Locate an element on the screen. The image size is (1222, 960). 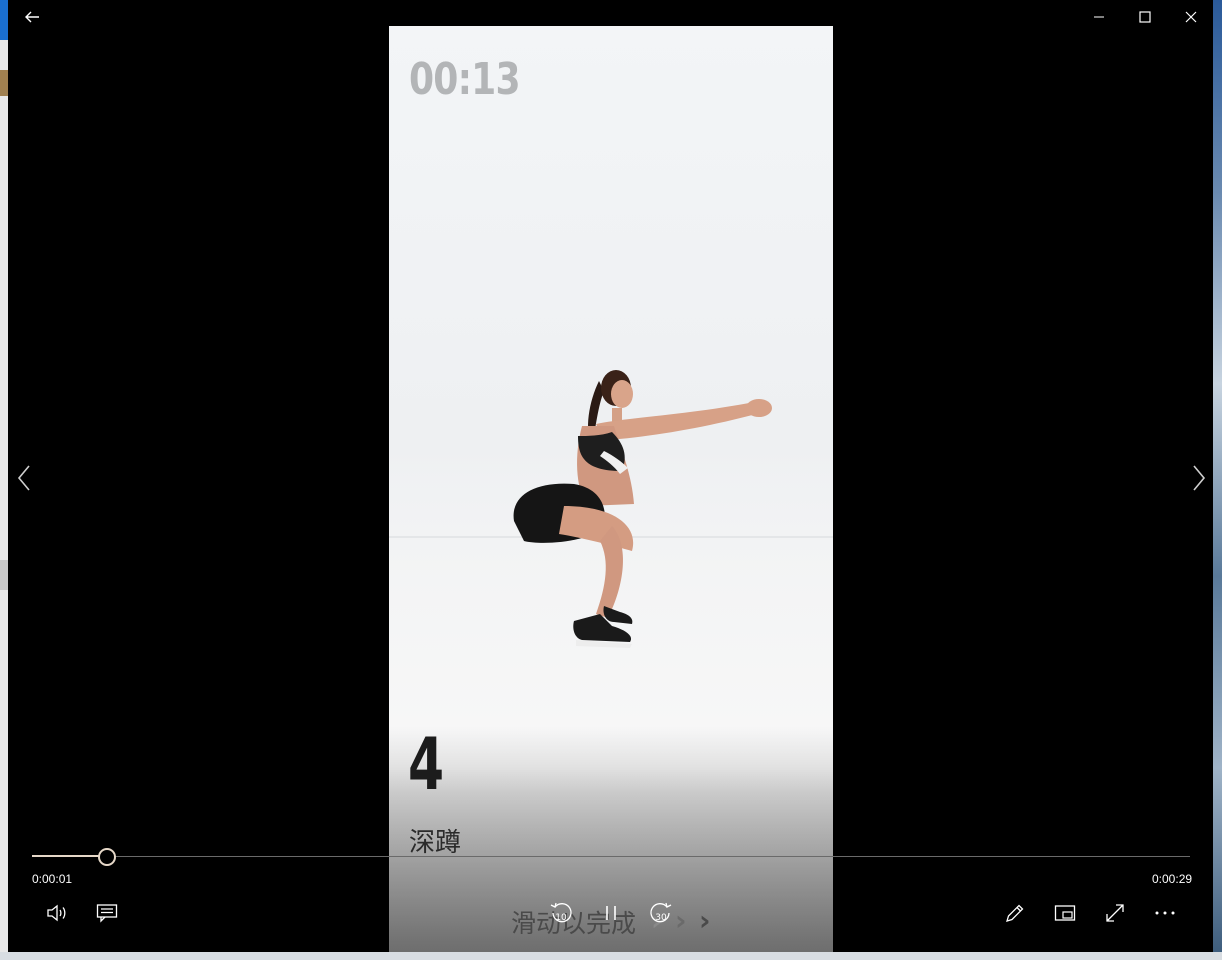
pencil-icon is located at coordinates (1015, 913).